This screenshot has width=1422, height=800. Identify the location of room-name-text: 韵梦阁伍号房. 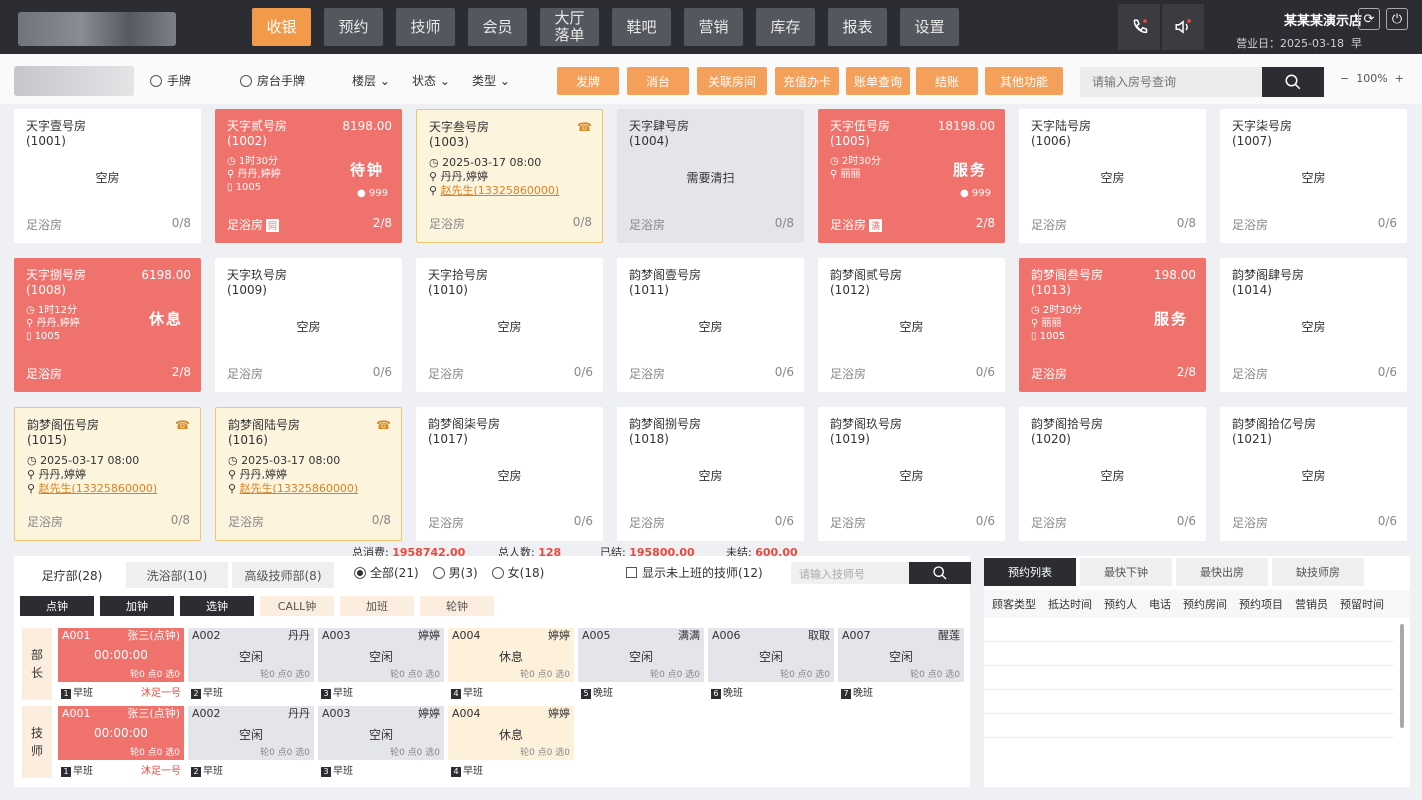
(63, 425).